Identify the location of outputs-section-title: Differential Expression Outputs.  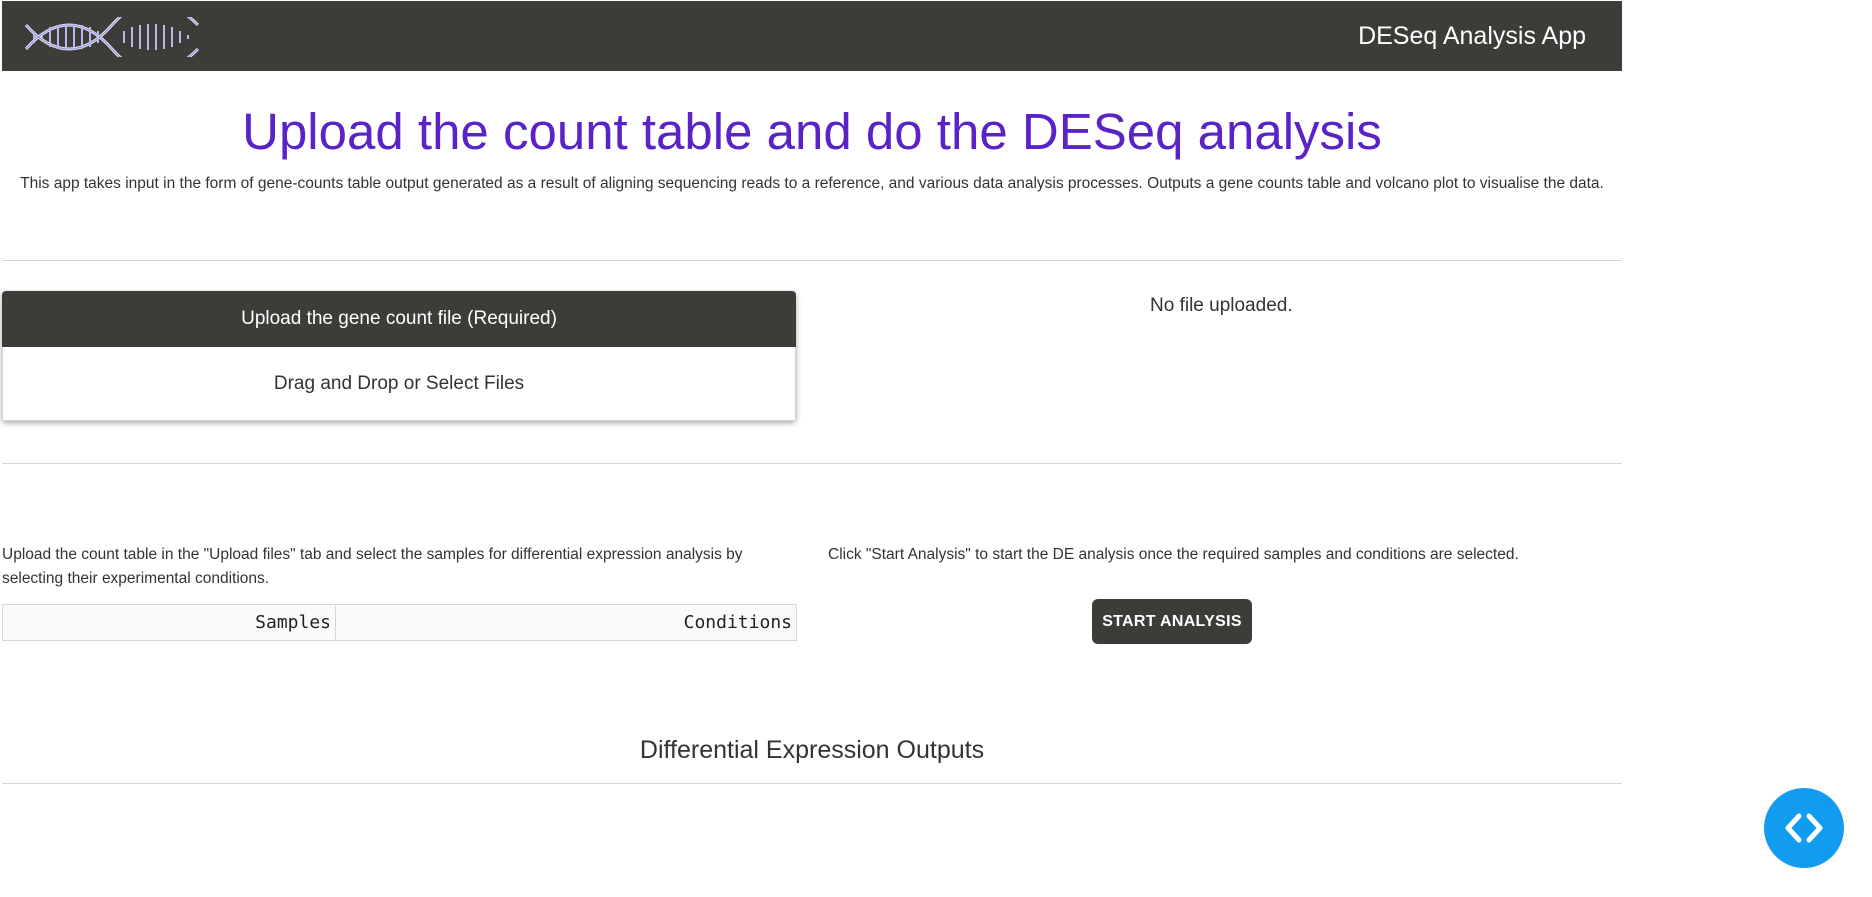
(812, 750).